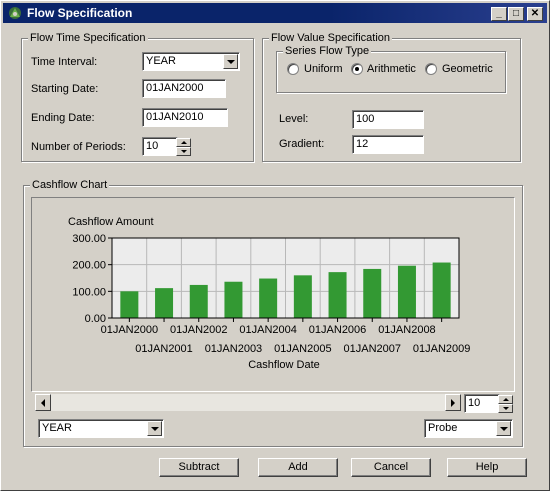 This screenshot has height=491, width=550. I want to click on radio-geometric, so click(431, 69).